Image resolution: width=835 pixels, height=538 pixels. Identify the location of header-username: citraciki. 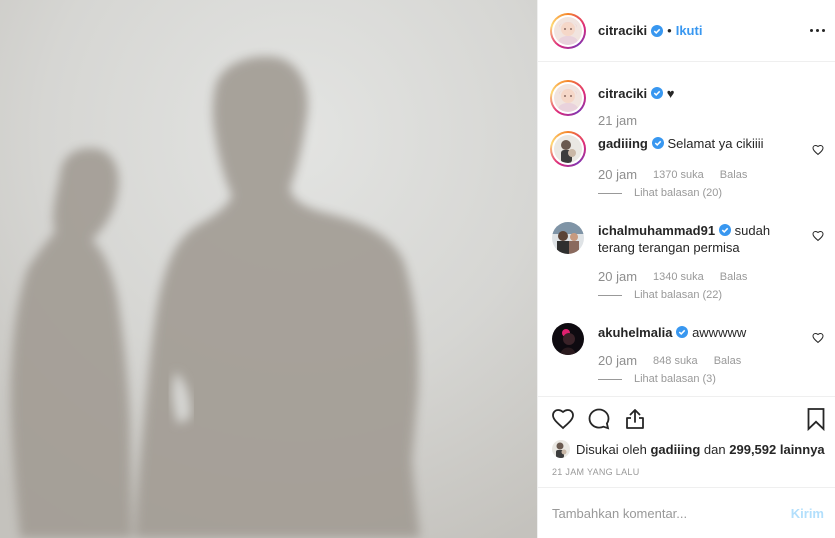
(622, 30).